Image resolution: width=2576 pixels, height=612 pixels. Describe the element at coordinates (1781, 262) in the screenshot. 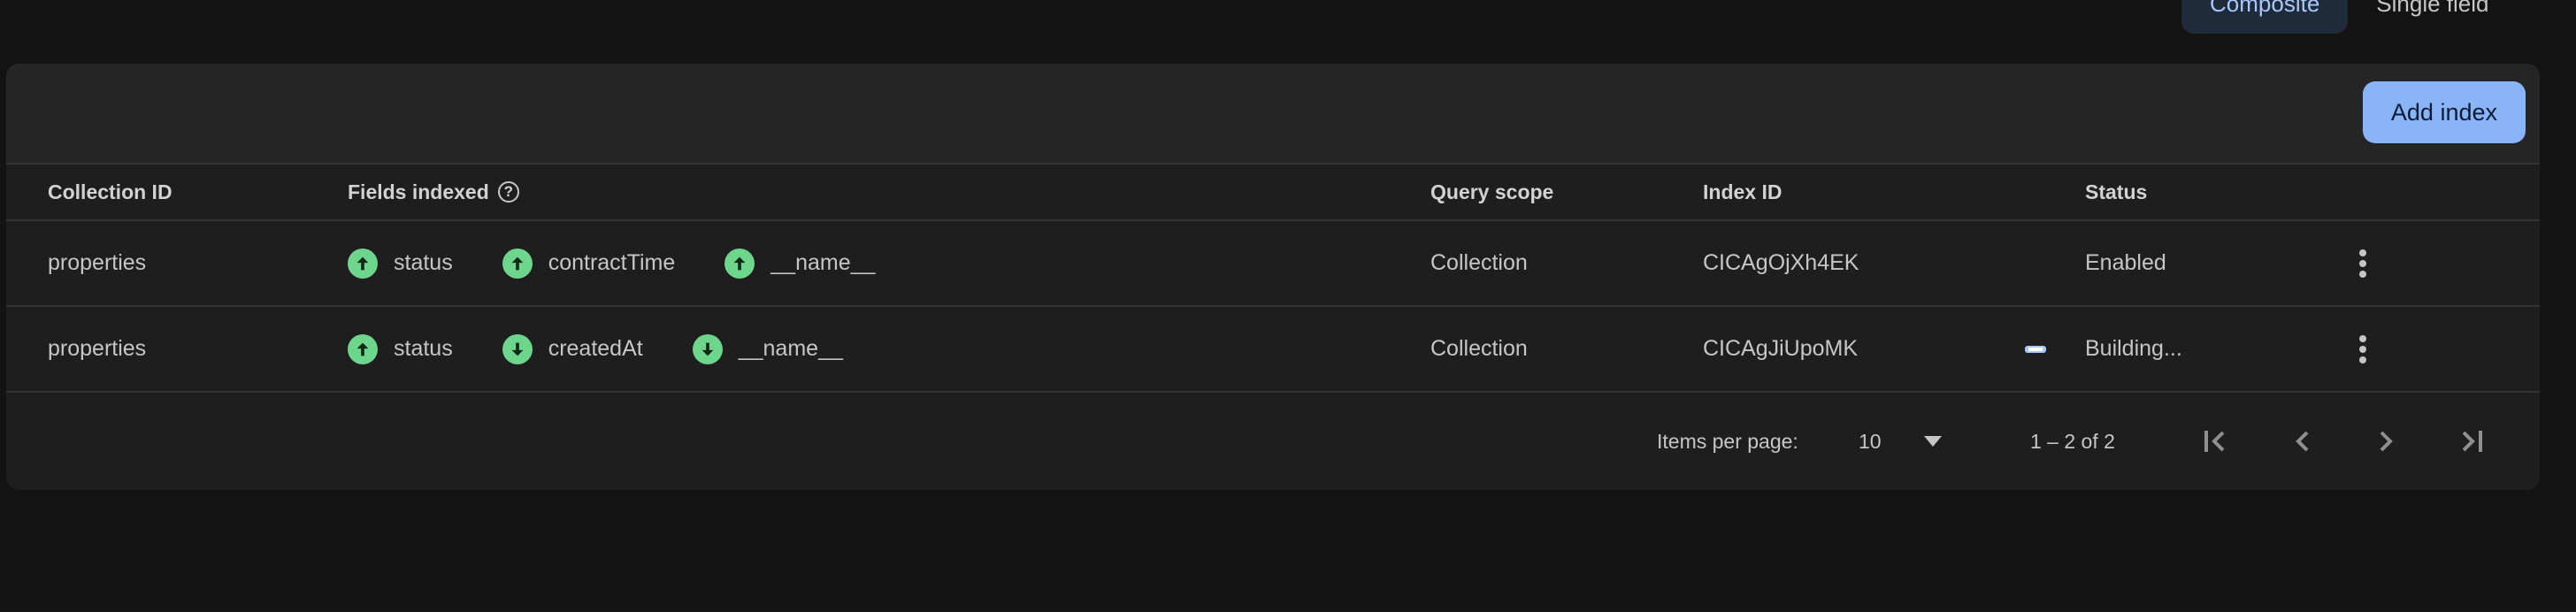

I see `index-id-cell: CICAgOjXh4EK` at that location.